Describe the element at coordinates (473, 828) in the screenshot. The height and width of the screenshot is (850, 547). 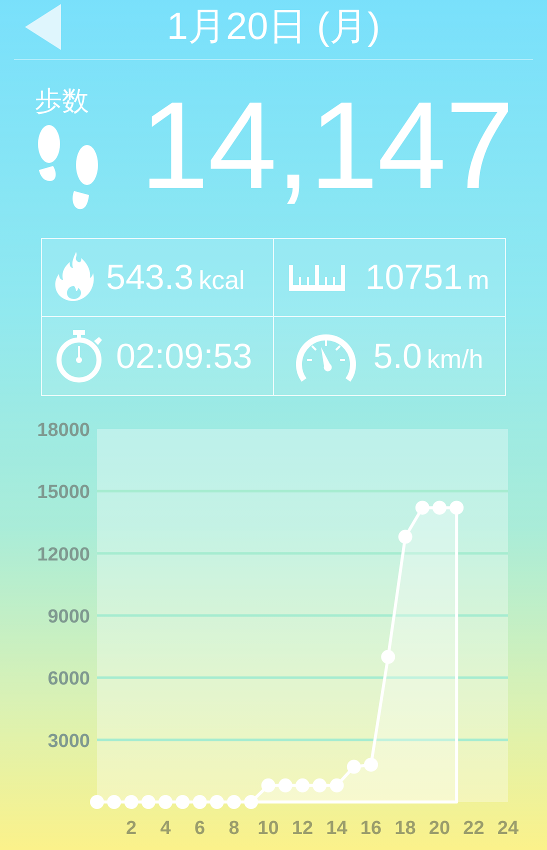
I see `x-axis-label: 22` at that location.